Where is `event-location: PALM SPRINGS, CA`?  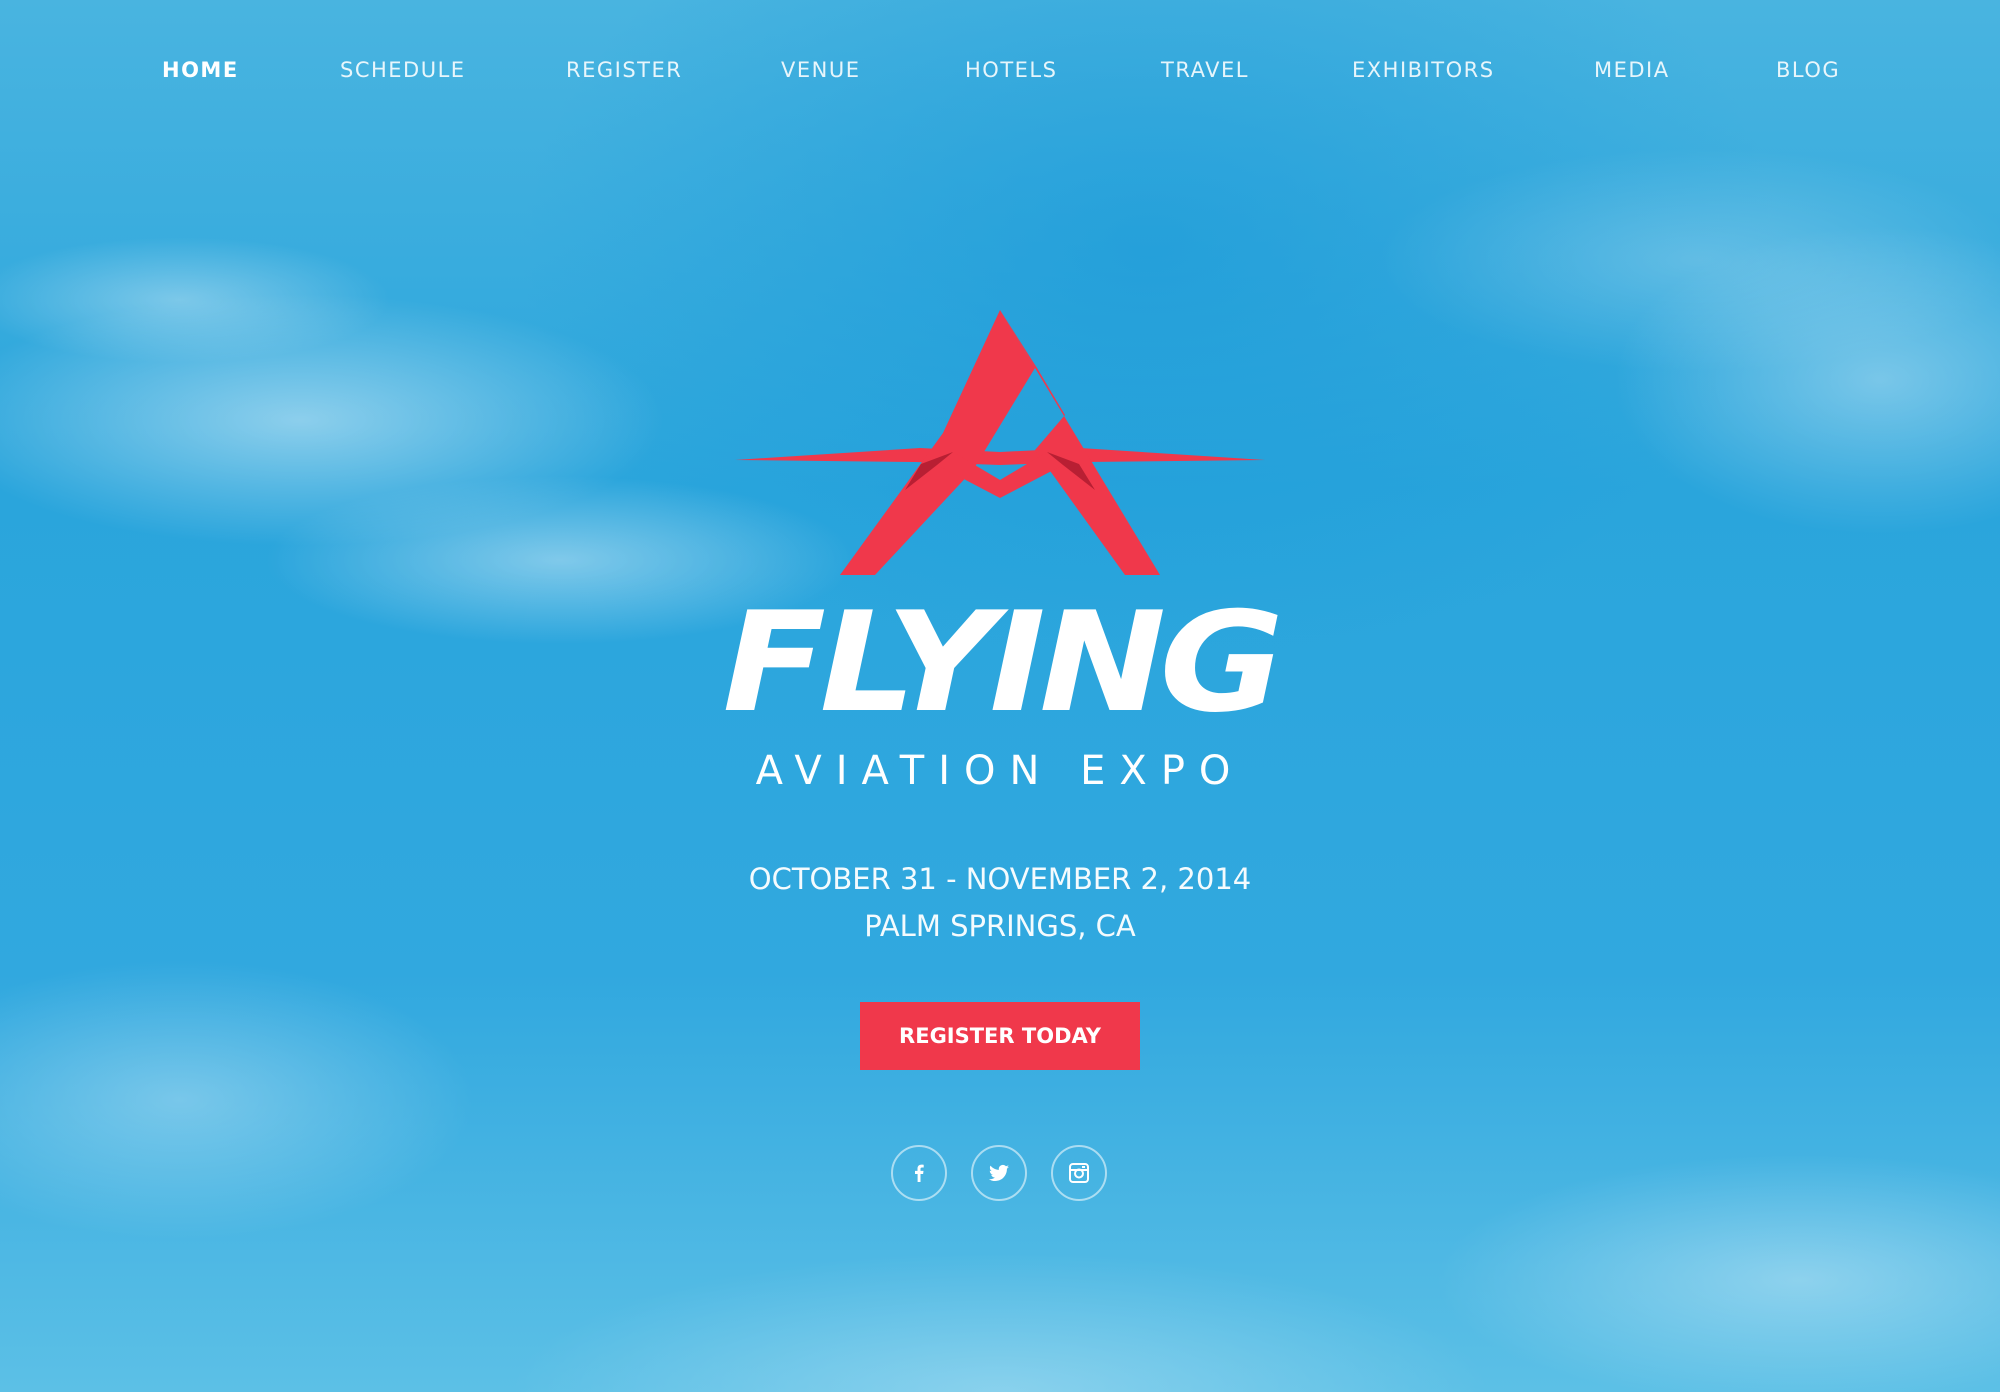
event-location: PALM SPRINGS, CA is located at coordinates (1000, 926).